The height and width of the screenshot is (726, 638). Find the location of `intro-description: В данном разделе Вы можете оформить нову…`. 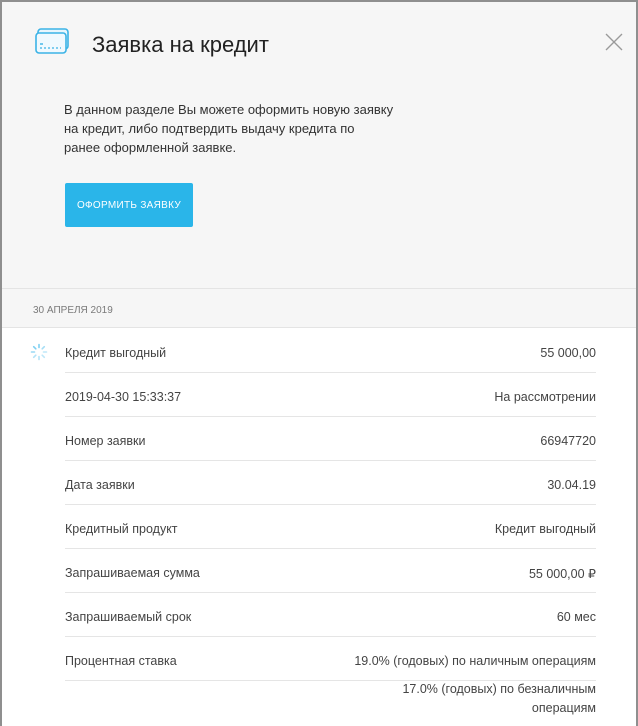

intro-description: В данном разделе Вы можете оформить нову… is located at coordinates (229, 128).